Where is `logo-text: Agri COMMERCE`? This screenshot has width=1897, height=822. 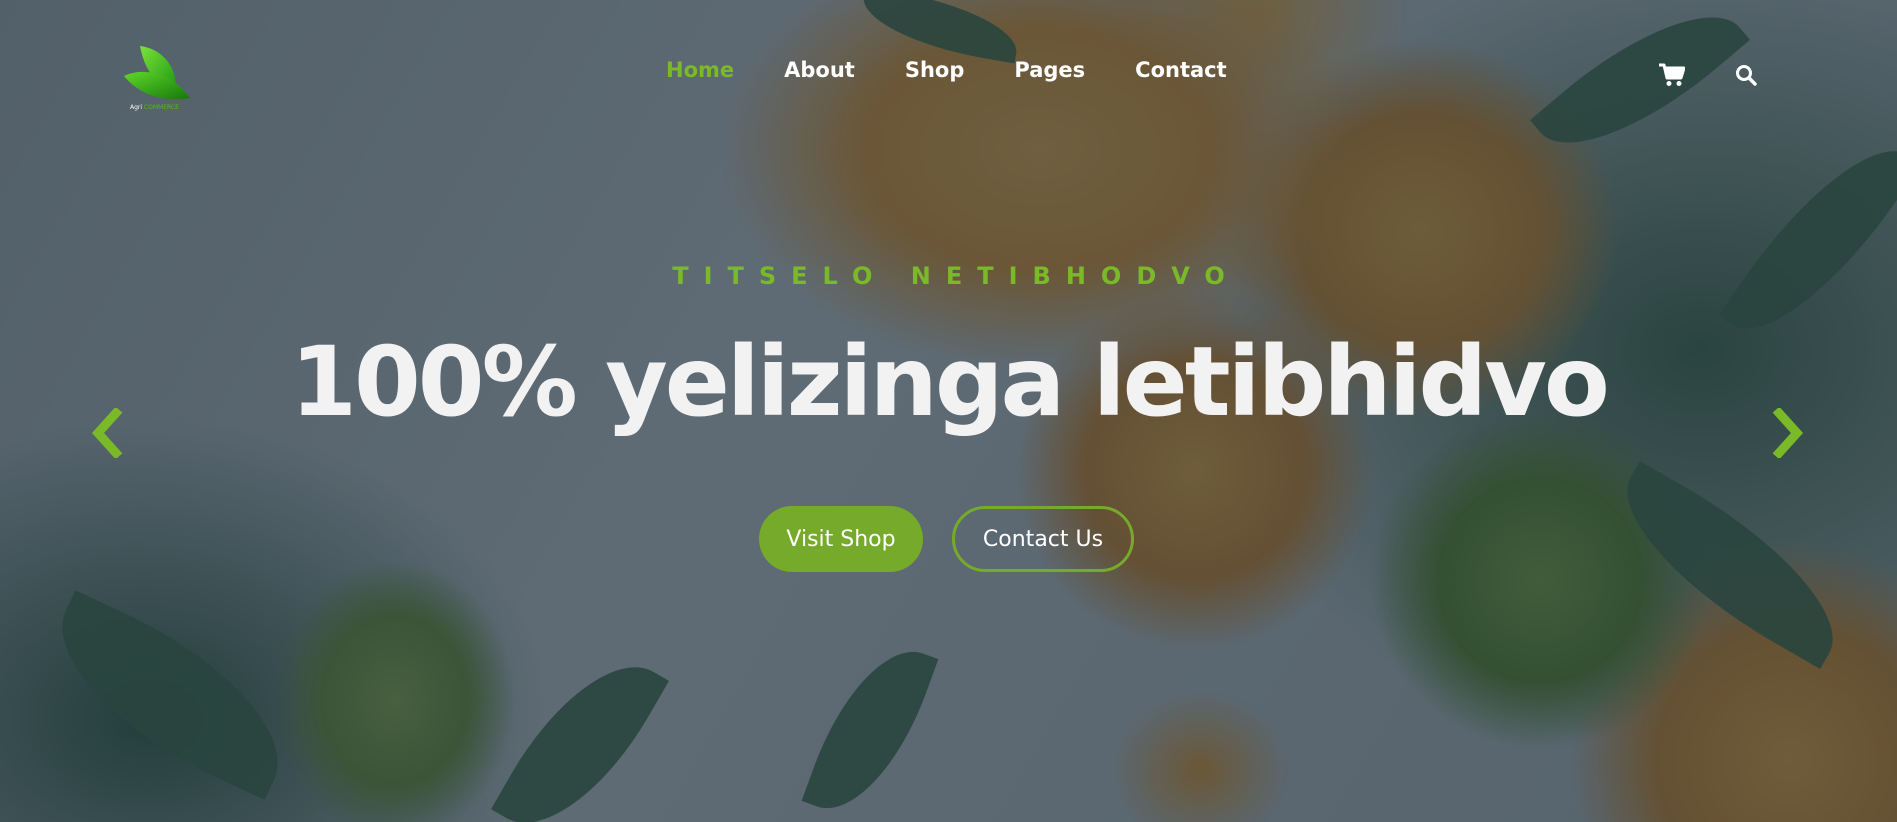 logo-text: Agri COMMERCE is located at coordinates (154, 107).